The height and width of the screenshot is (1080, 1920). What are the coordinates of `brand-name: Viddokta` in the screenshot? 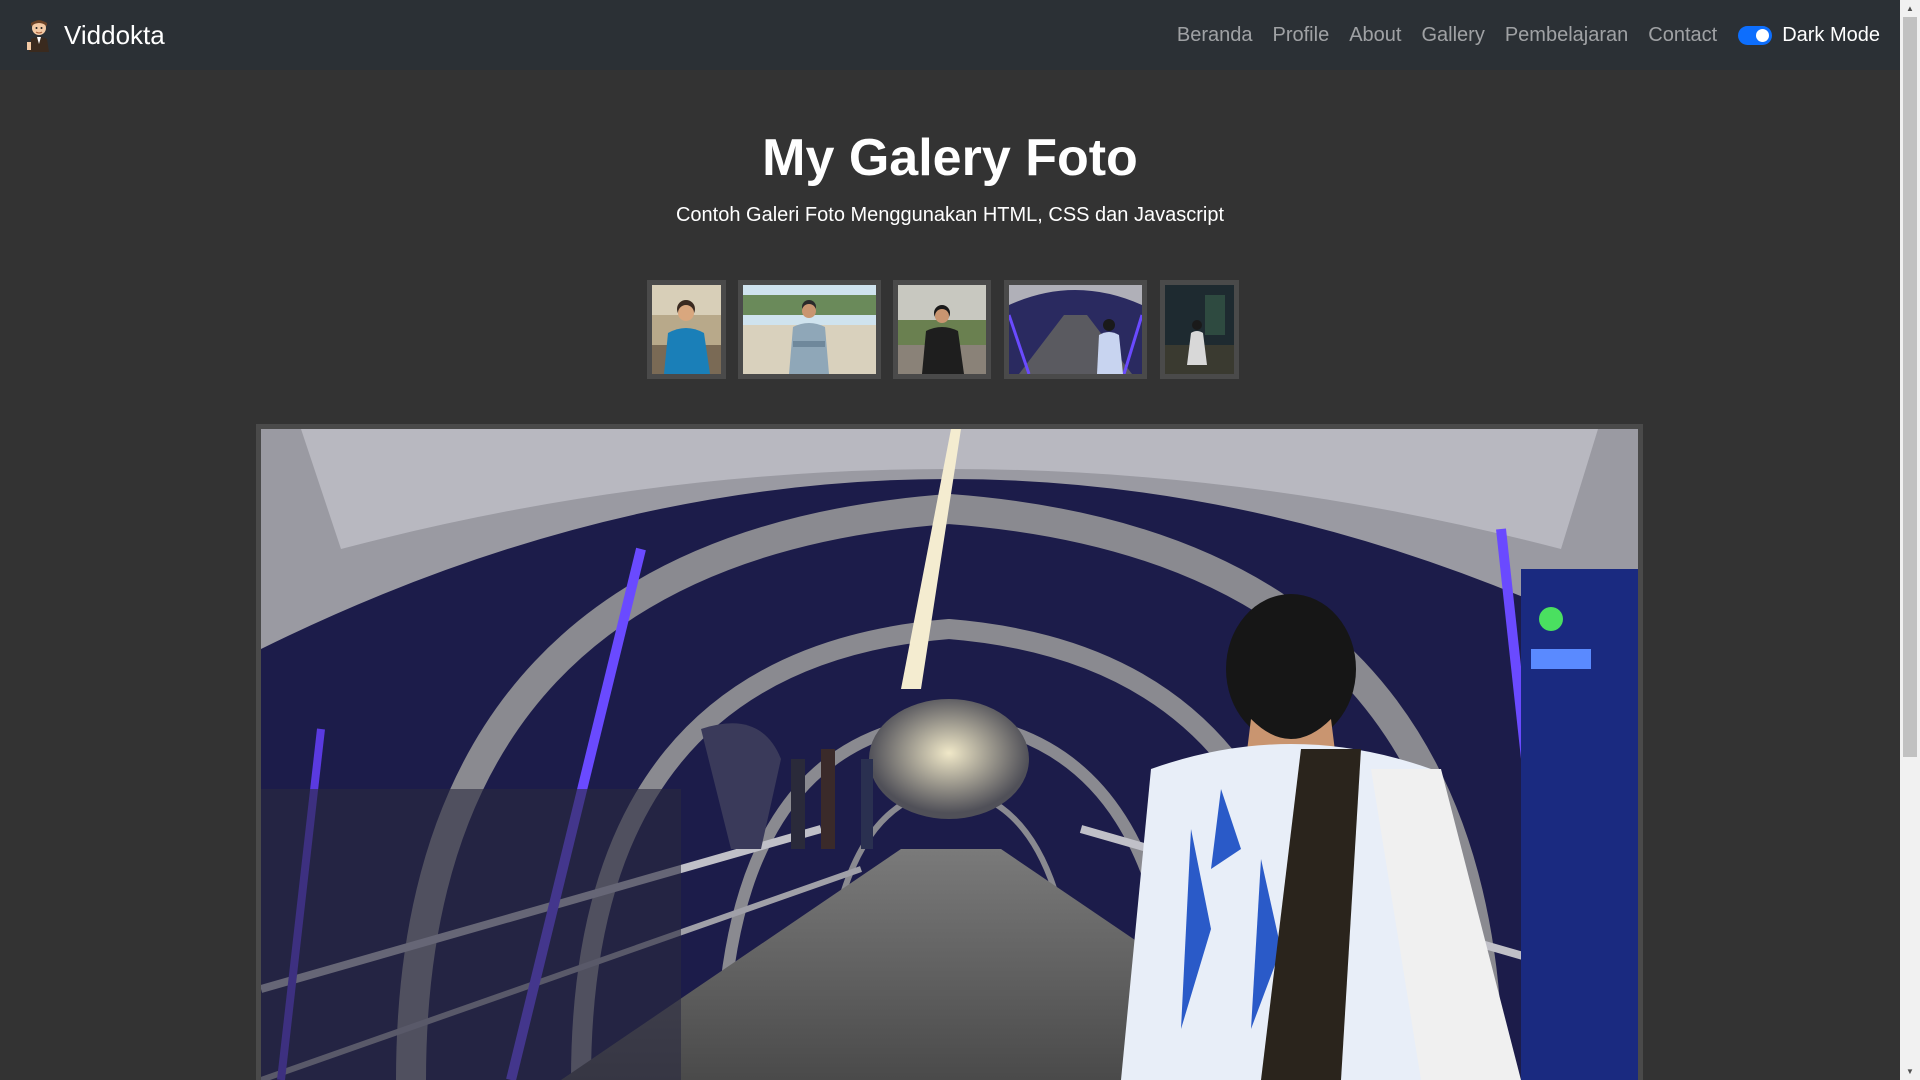 It's located at (114, 34).